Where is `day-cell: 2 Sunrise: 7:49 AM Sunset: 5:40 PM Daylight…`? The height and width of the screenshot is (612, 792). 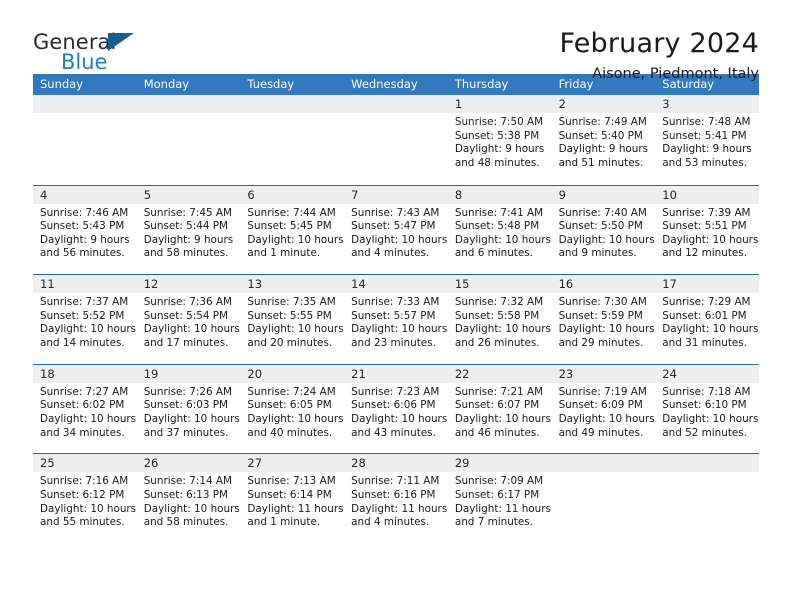 day-cell: 2 Sunrise: 7:49 AM Sunset: 5:40 PM Daylight… is located at coordinates (603, 140).